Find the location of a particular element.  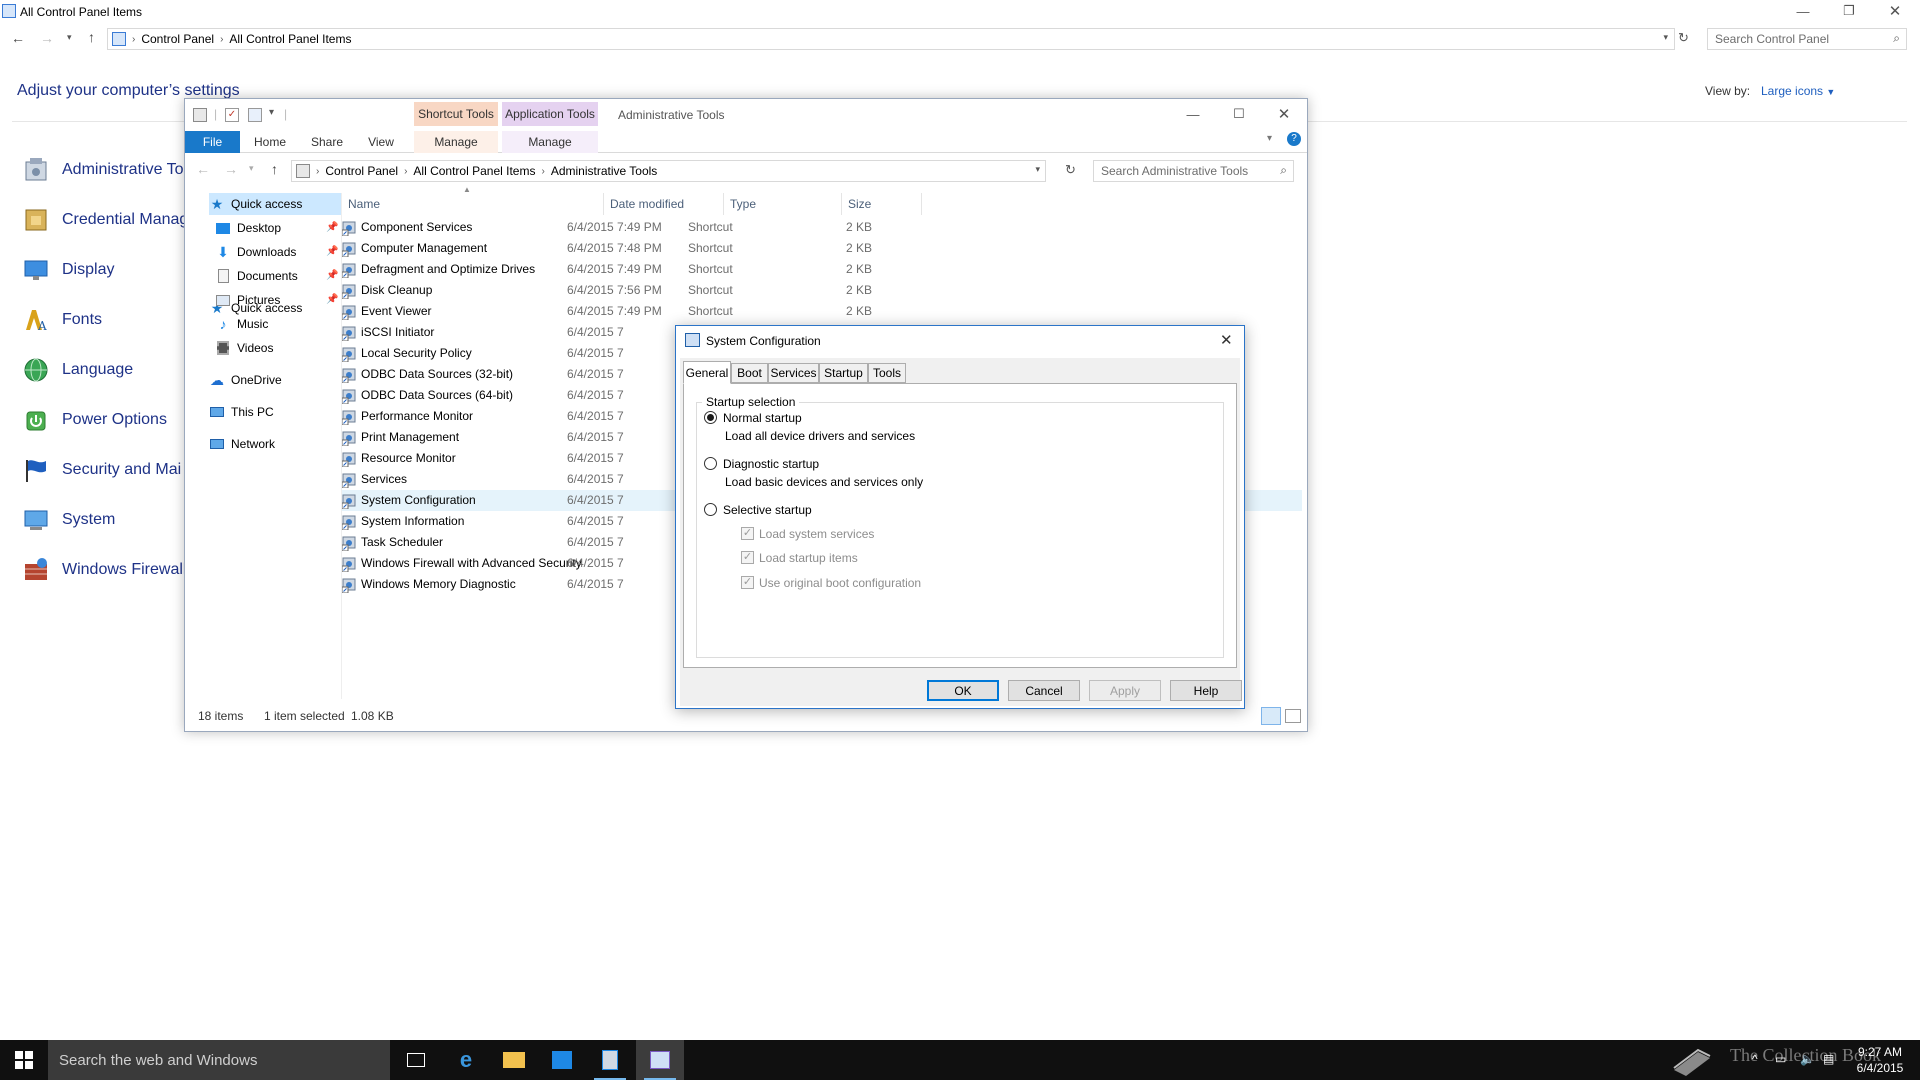

network-tray-icon: ▭ is located at coordinates (1780, 1059).